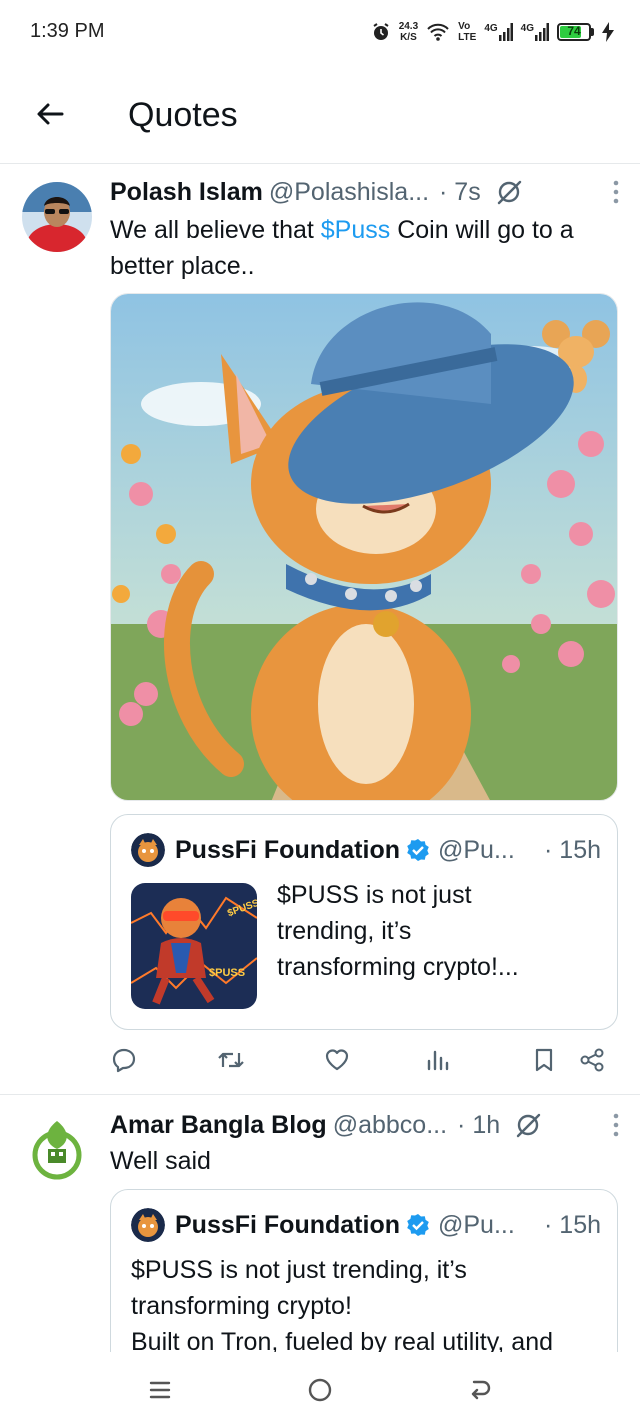 This screenshot has width=640, height=1422. I want to click on quoted-text-line: $PUSS is not just trending, it’s, so click(299, 1270).